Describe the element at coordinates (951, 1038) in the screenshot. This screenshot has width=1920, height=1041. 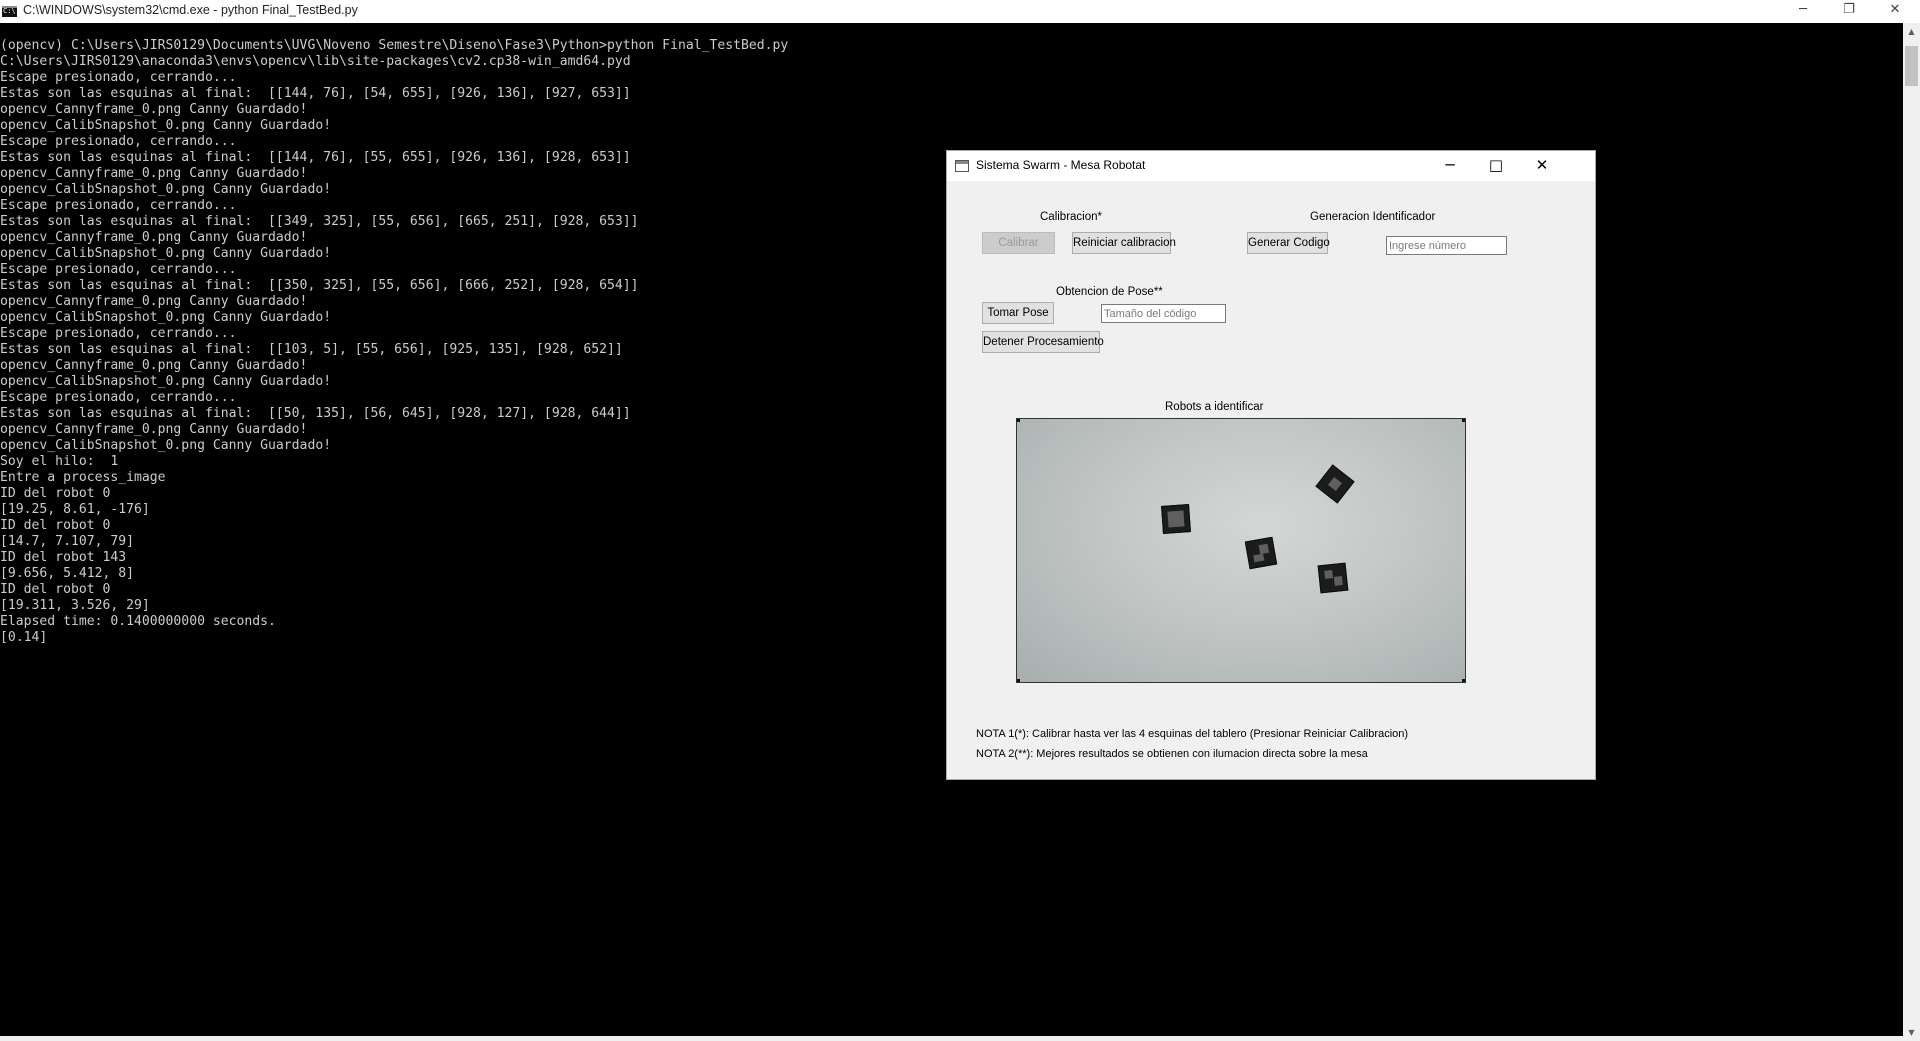
I see `console-bottom-edge` at that location.